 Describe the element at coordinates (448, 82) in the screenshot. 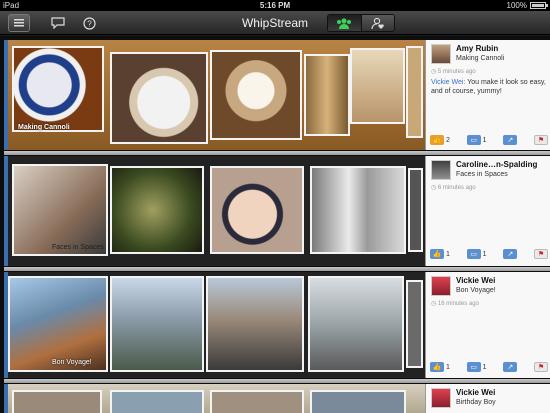

I see `commenter-name: Vickie Wei:` at that location.